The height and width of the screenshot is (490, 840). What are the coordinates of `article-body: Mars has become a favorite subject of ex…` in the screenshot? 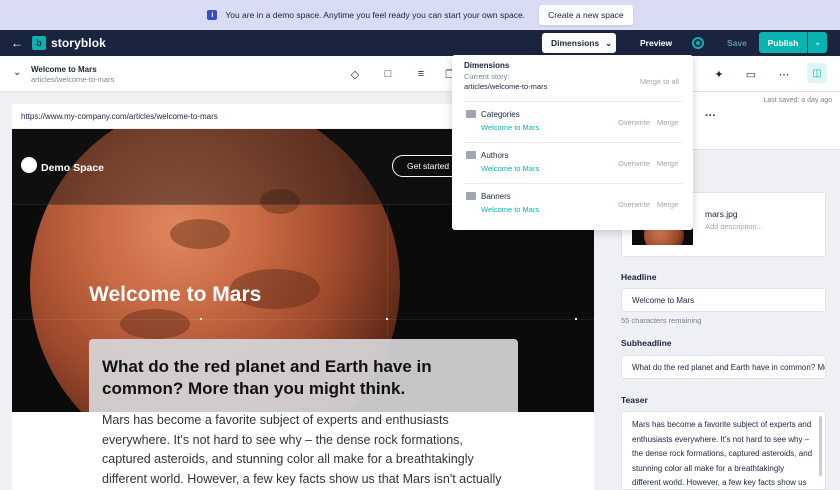 It's located at (302, 449).